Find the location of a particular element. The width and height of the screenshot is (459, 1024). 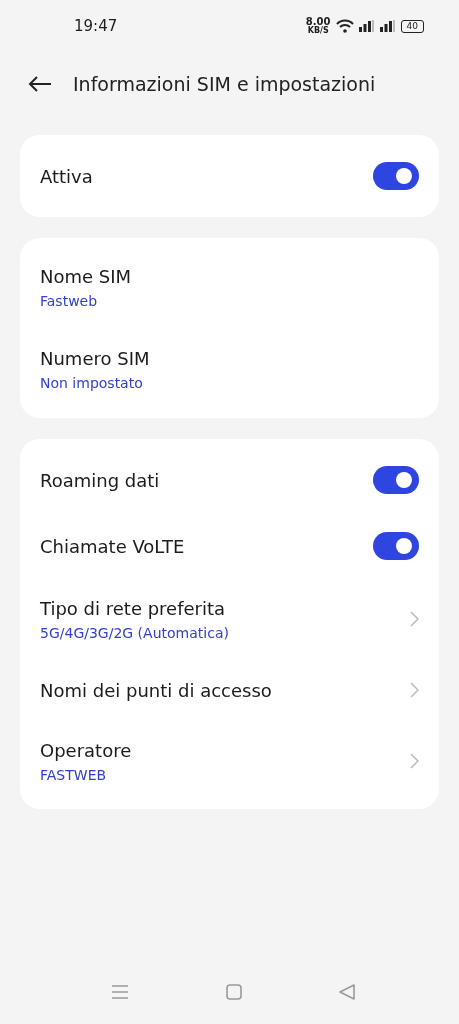

menu-row: Tipo di rete preferita 5G/4G/3G/2G (Automatica) is located at coordinates (229, 619).